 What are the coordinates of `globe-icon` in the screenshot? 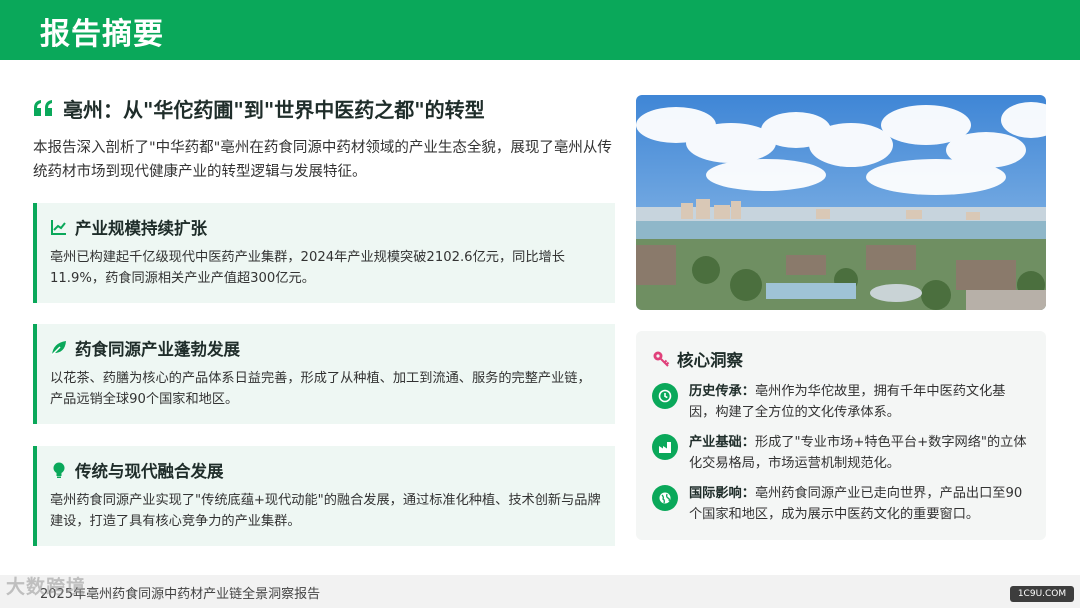 It's located at (665, 498).